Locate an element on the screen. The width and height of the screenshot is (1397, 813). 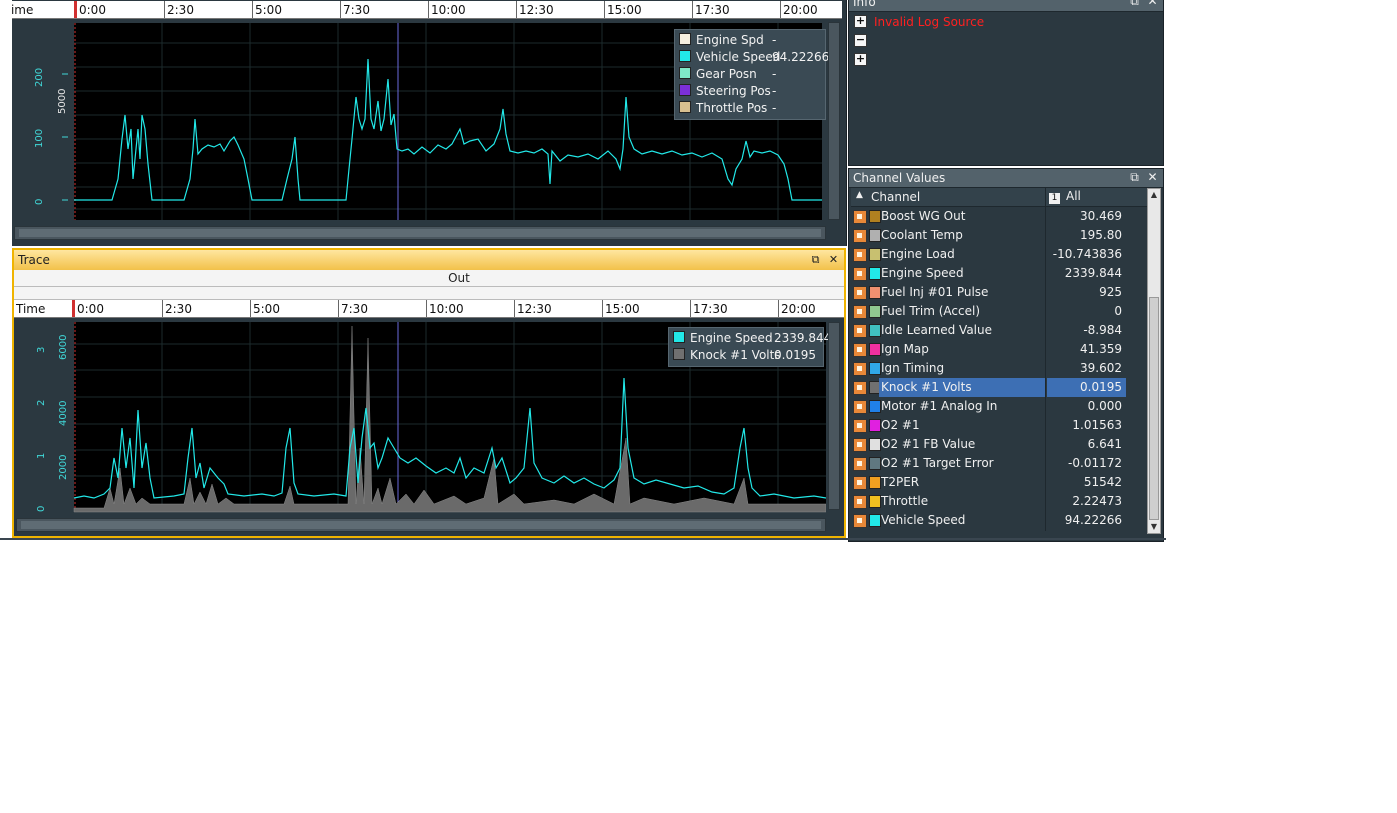
collapse-icon: − is located at coordinates (860, 40).